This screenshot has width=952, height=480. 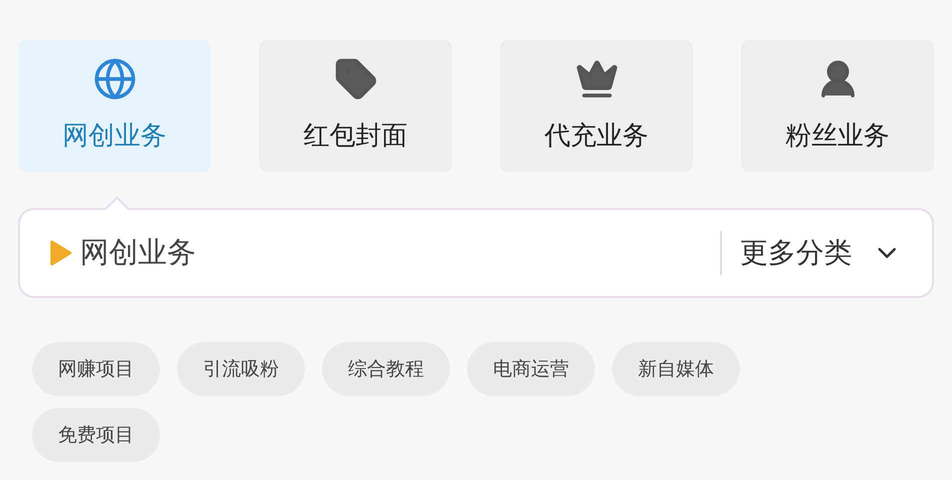 What do you see at coordinates (386, 369) in the screenshot?
I see `tag-chip: 综合教程` at bounding box center [386, 369].